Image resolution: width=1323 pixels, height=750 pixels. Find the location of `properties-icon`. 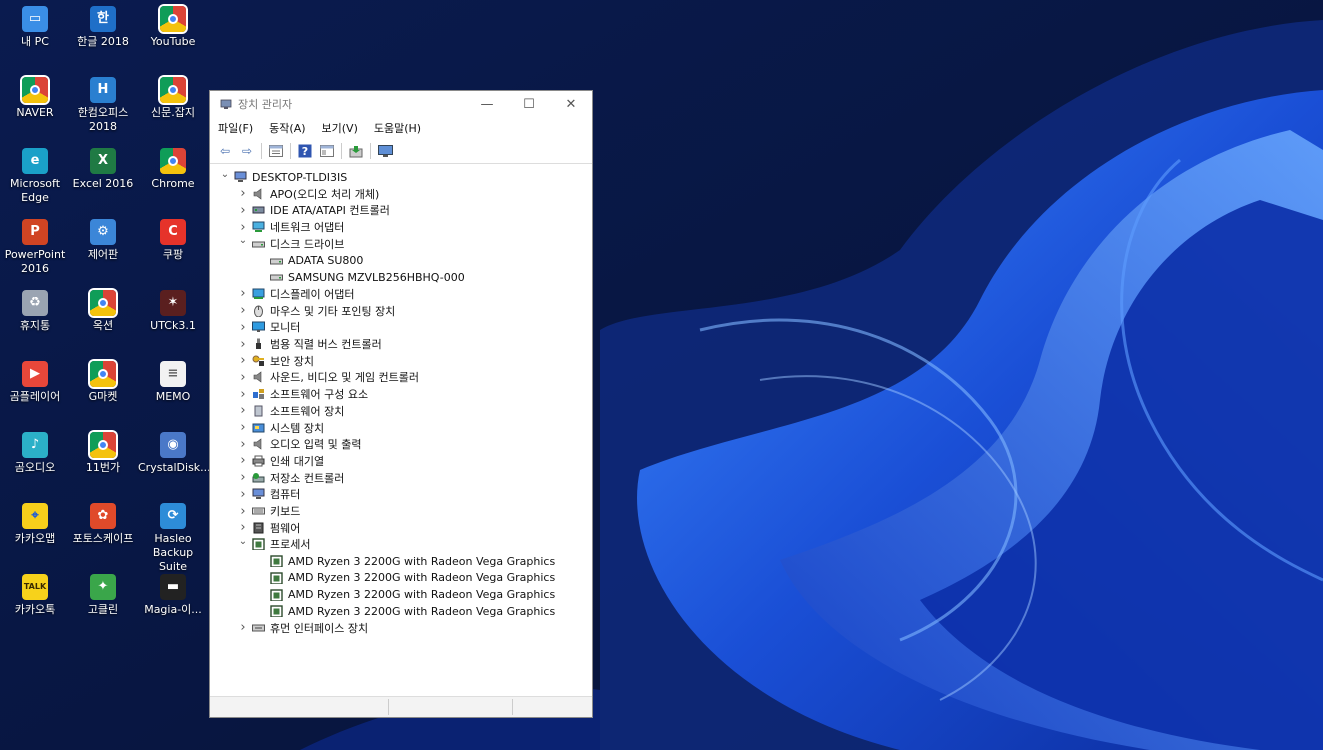

properties-icon is located at coordinates (276, 151).